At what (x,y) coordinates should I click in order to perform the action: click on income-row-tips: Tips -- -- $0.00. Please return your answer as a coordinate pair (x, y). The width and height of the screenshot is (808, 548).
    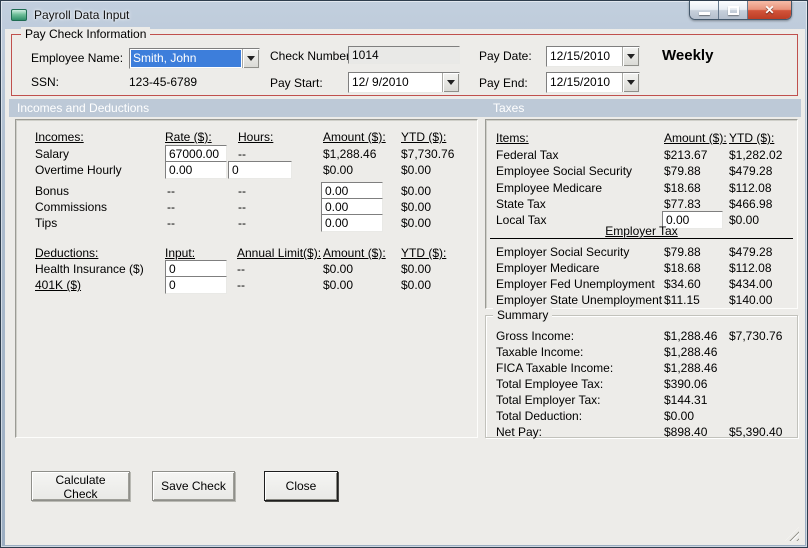
    Looking at the image, I should click on (246, 224).